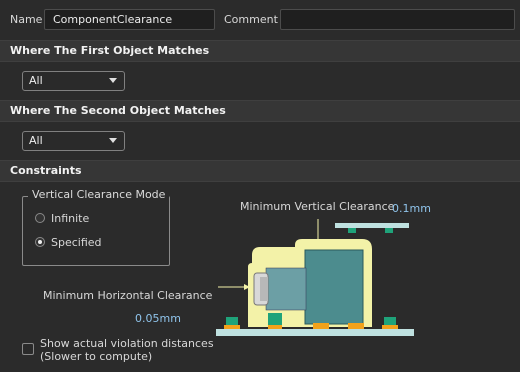 The width and height of the screenshot is (520, 372). I want to click on component-body, so click(334, 287).